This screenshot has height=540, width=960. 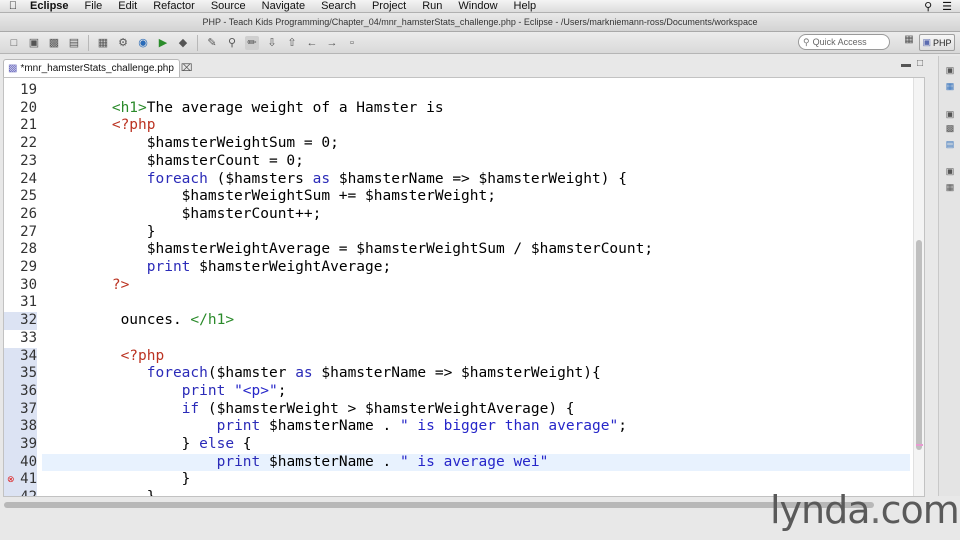 I want to click on code-line: $hamsterWeightSum = 0;, so click(x=476, y=144).